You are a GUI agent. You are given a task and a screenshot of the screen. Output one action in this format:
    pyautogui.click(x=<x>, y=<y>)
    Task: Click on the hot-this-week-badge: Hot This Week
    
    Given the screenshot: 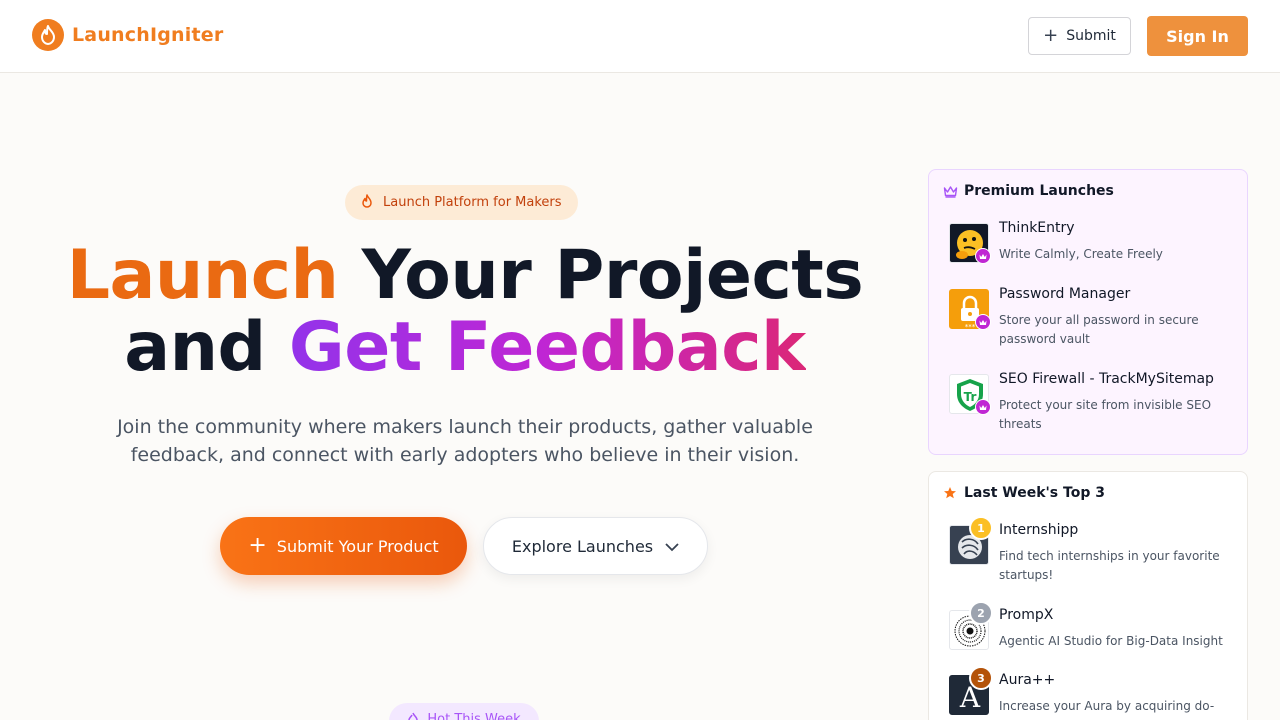 What is the action you would take?
    pyautogui.click(x=464, y=711)
    